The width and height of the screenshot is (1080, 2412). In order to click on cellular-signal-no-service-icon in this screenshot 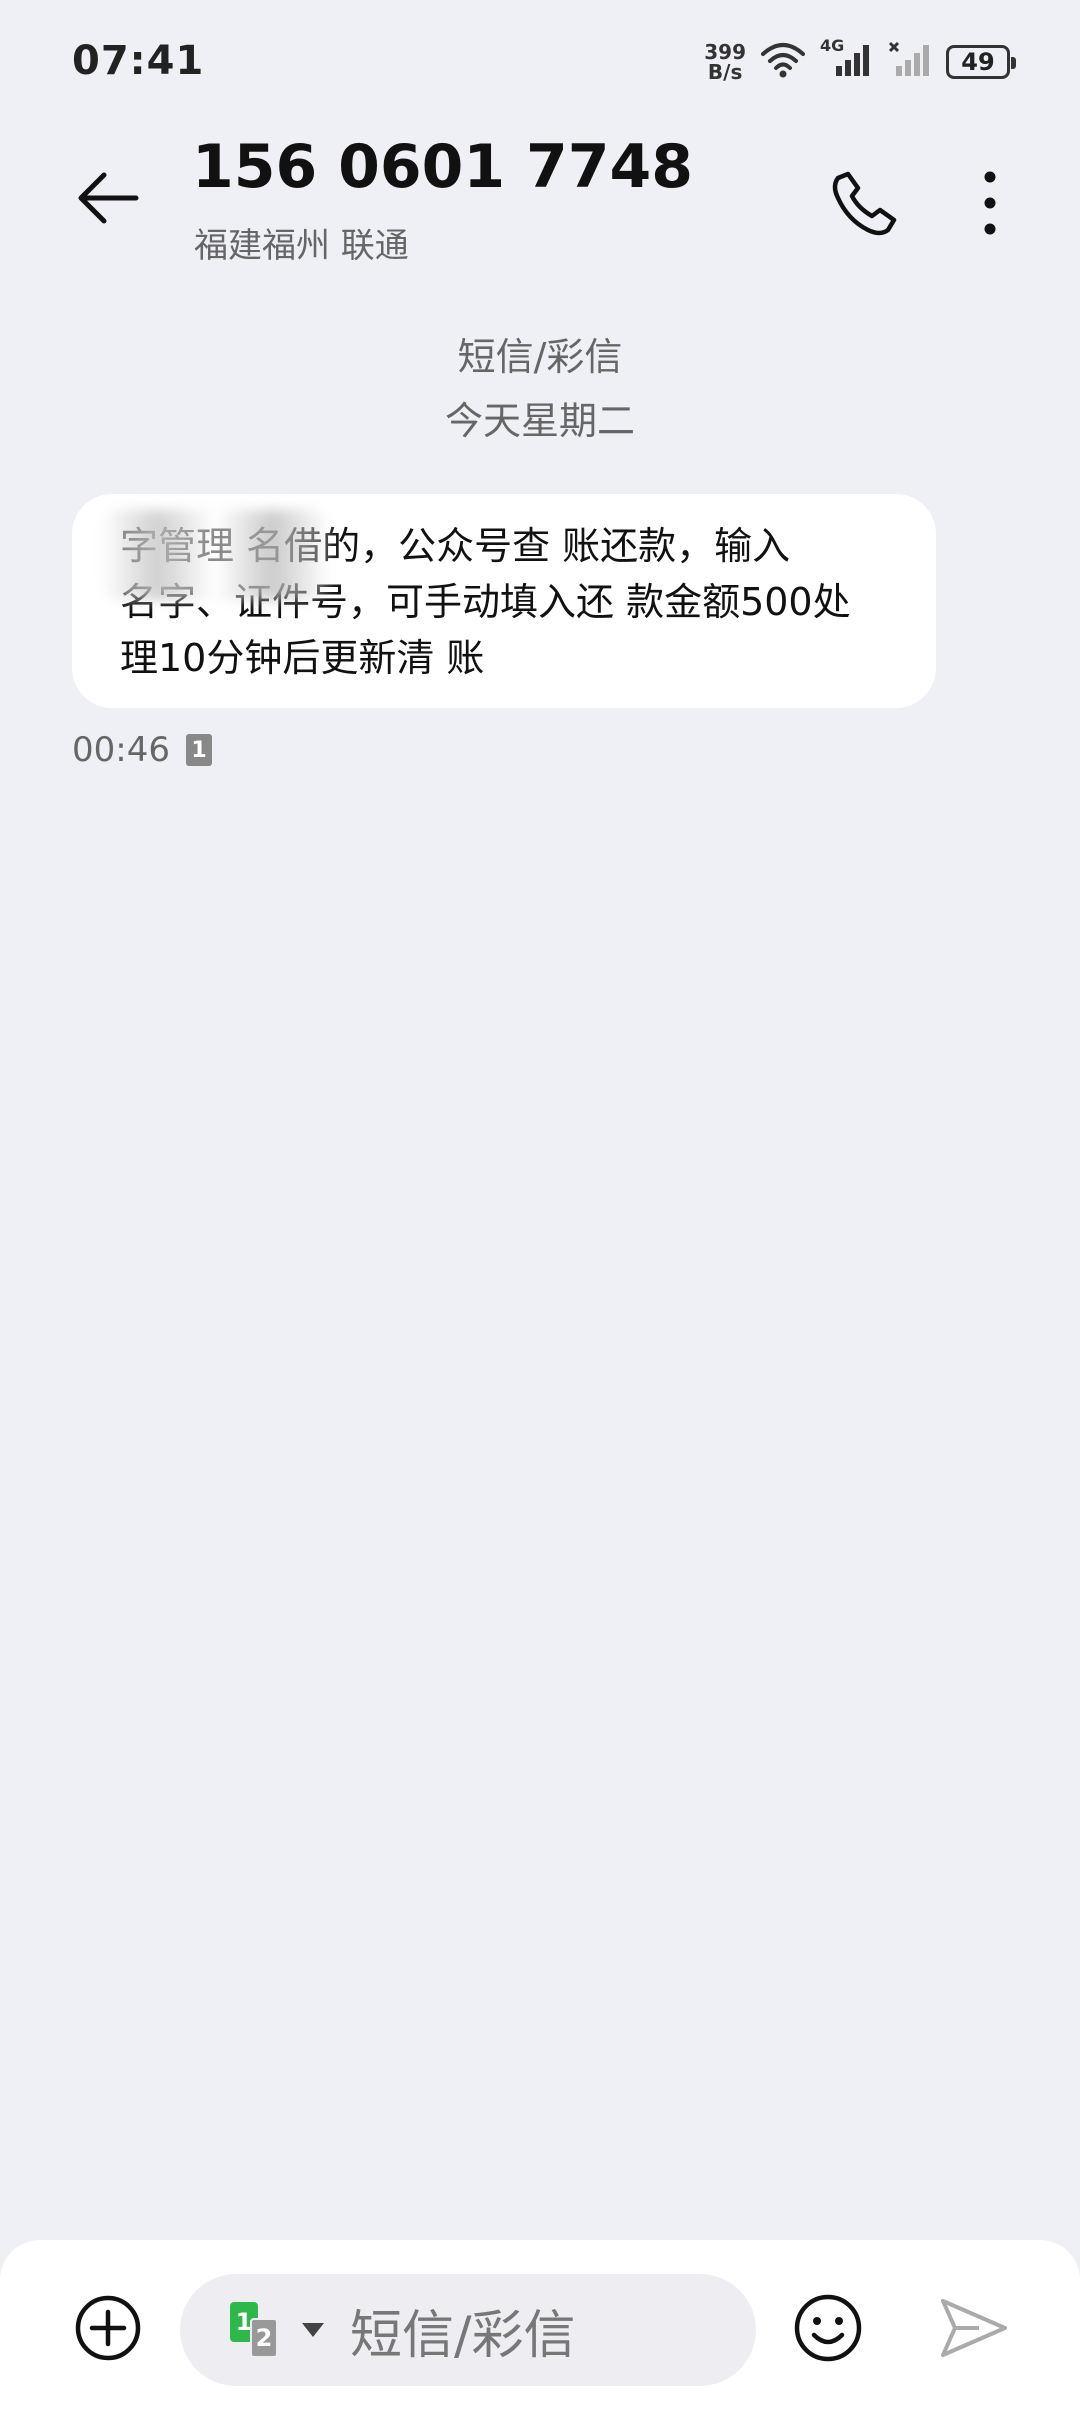, I will do `click(910, 62)`.